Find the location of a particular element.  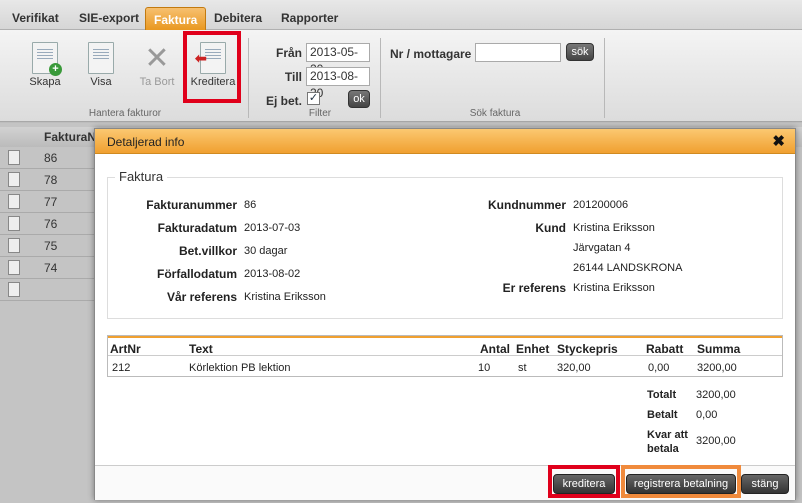

list-item: 78 is located at coordinates (50, 180).